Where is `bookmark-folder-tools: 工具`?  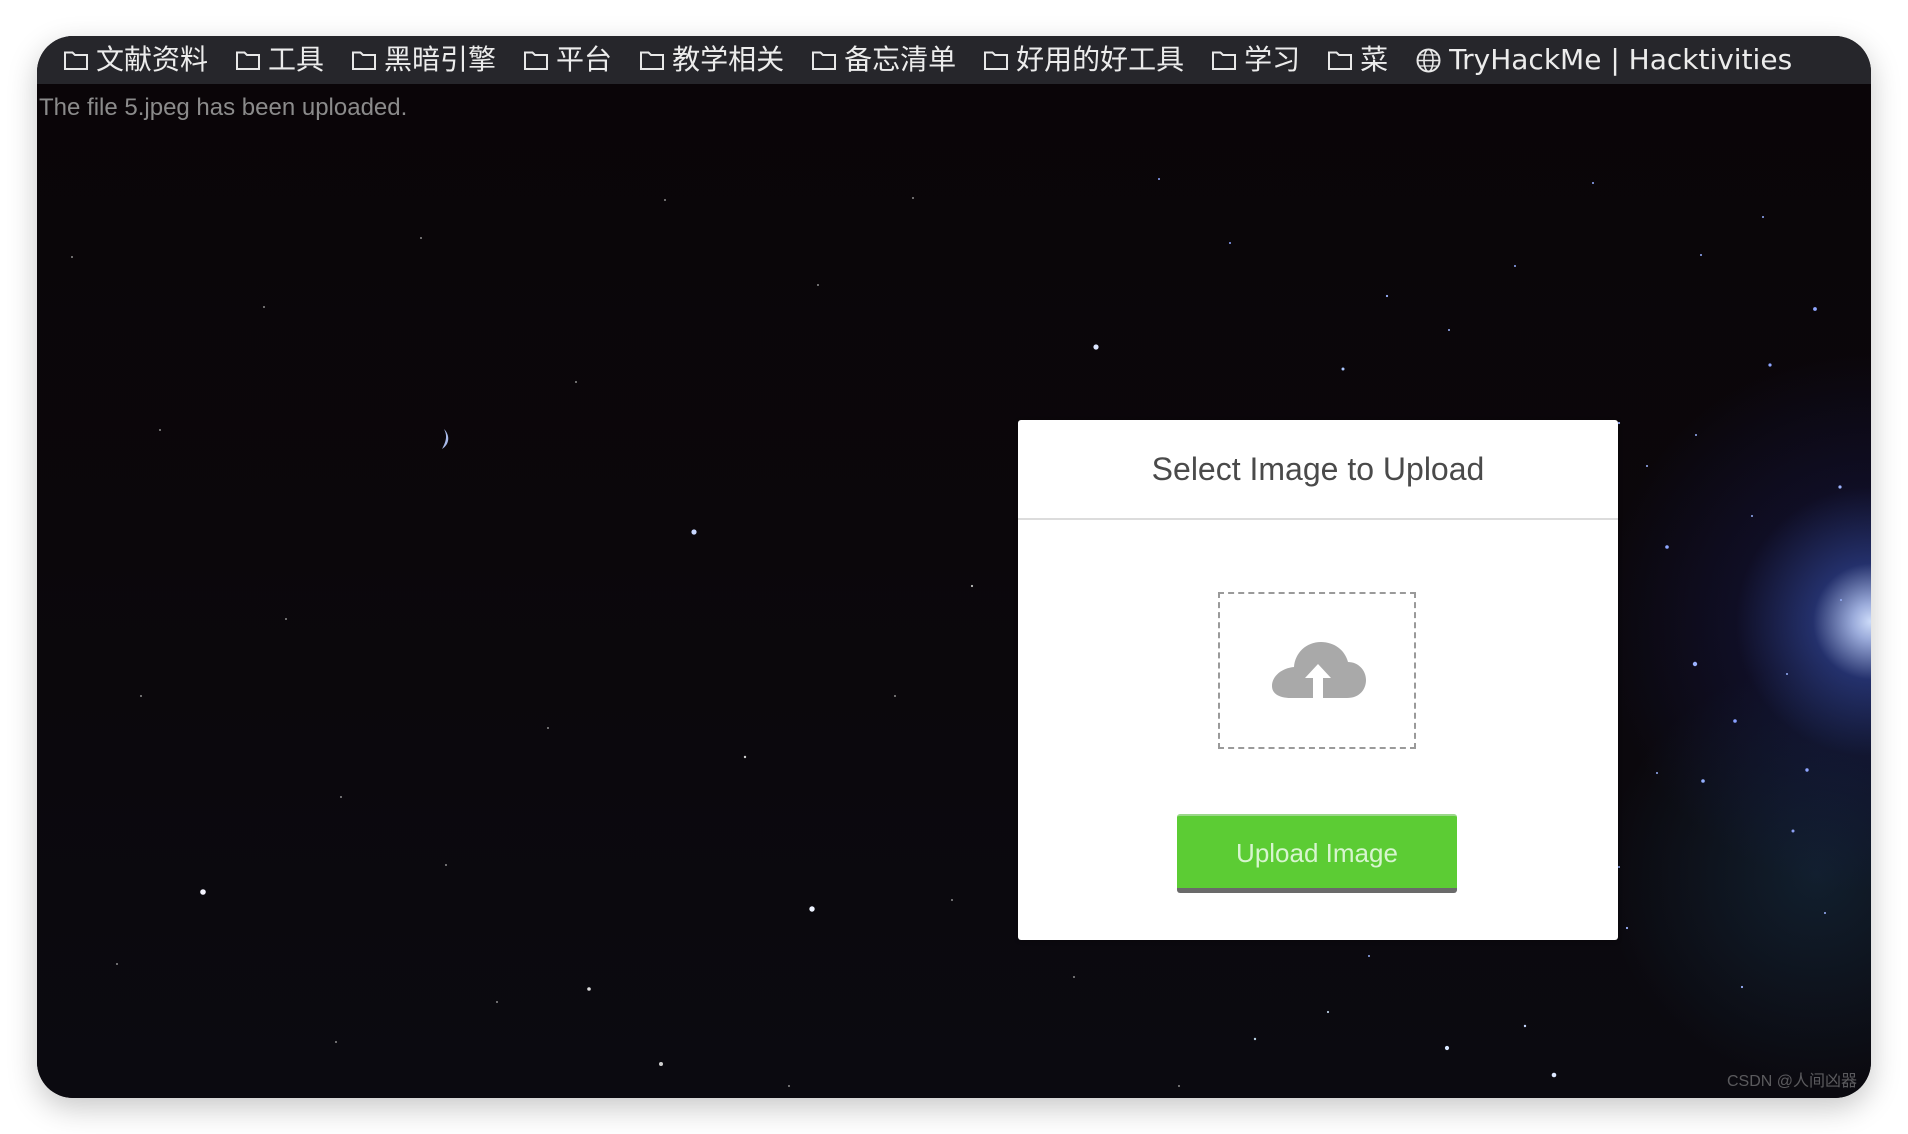 bookmark-folder-tools: 工具 is located at coordinates (279, 60).